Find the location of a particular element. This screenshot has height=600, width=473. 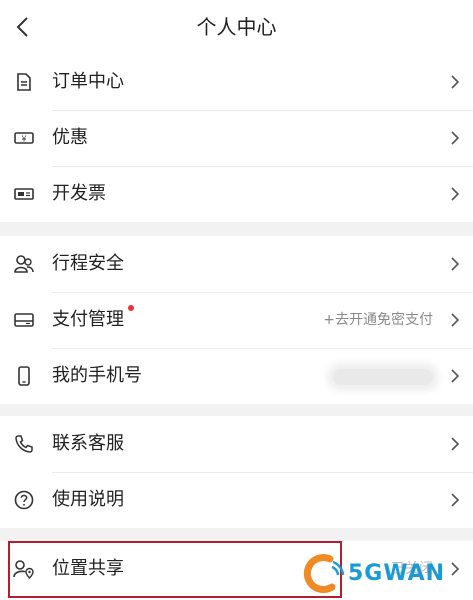

coupon-icon: ¥ is located at coordinates (24, 138).